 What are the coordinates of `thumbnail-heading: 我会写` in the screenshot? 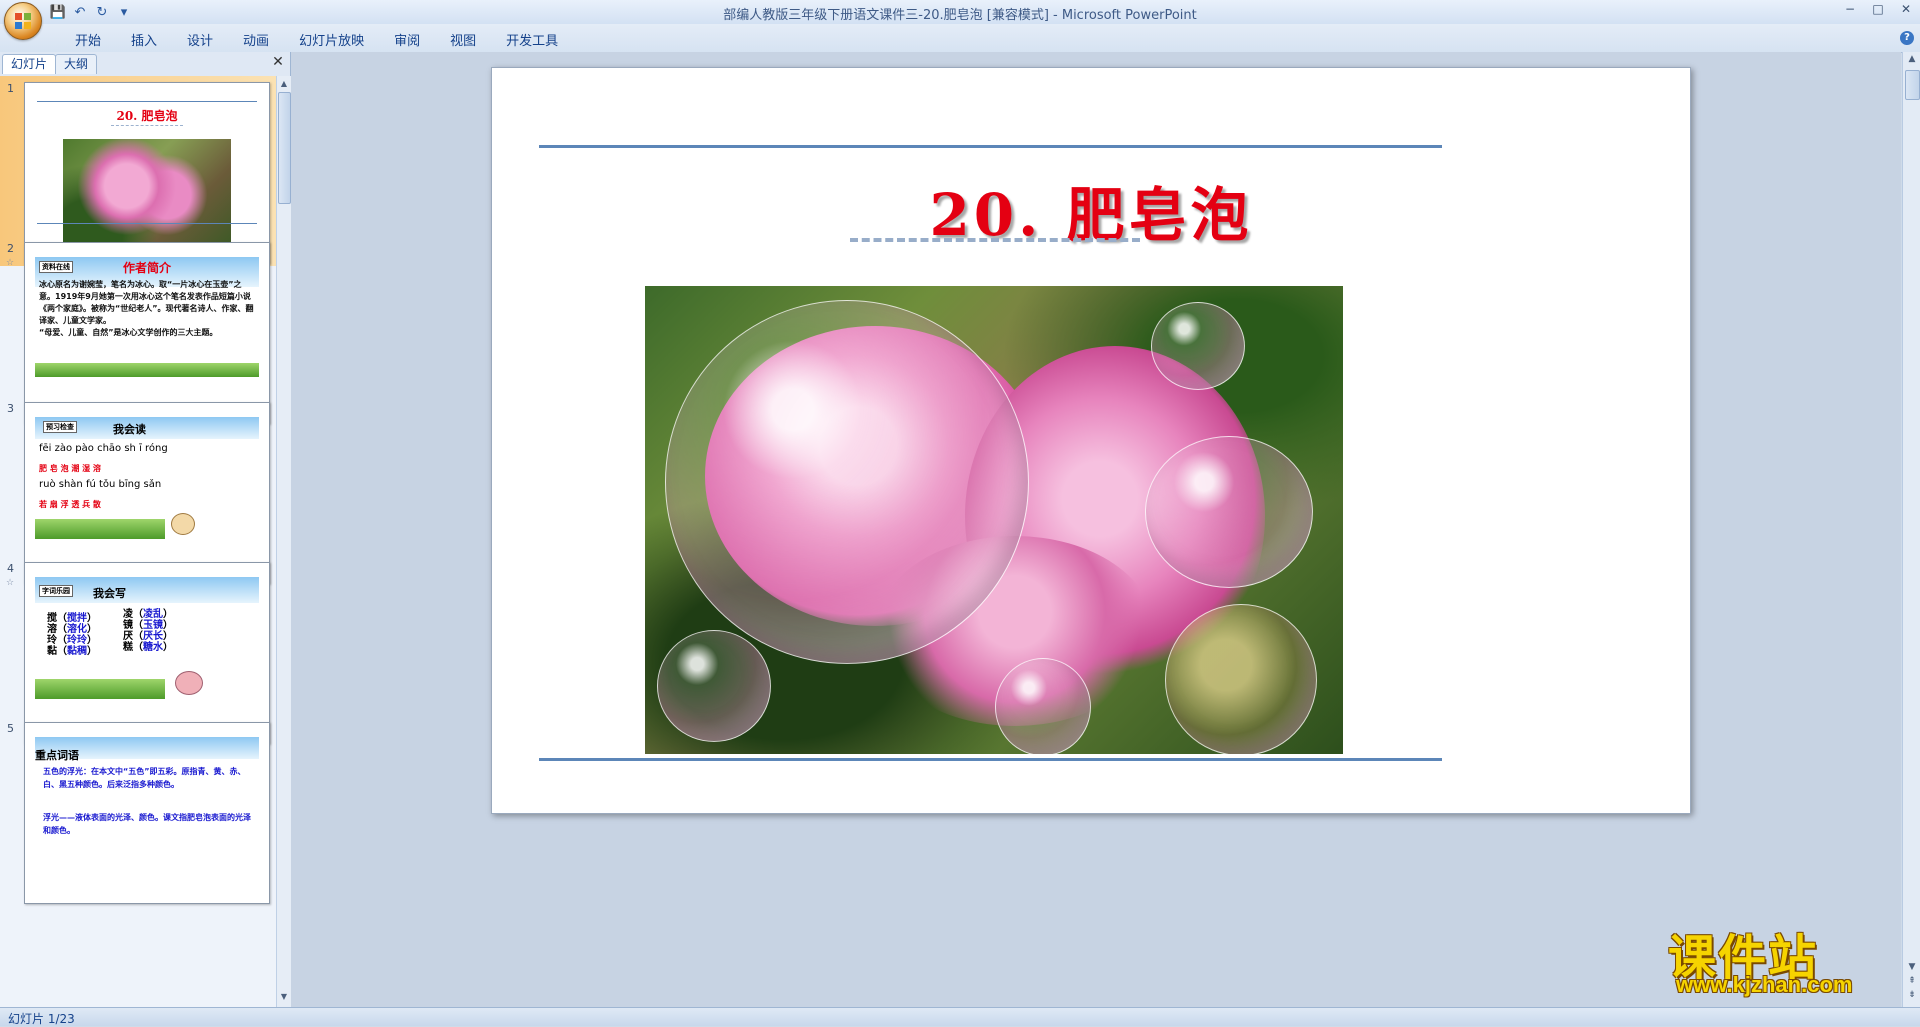 It's located at (109, 593).